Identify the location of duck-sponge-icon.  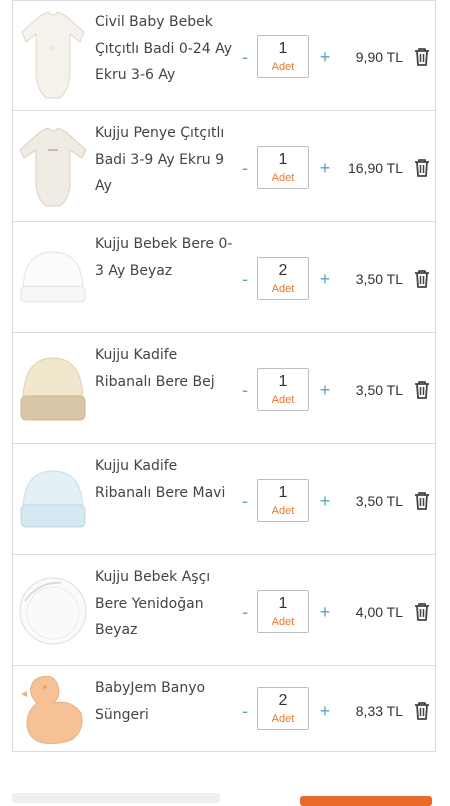
(52, 709).